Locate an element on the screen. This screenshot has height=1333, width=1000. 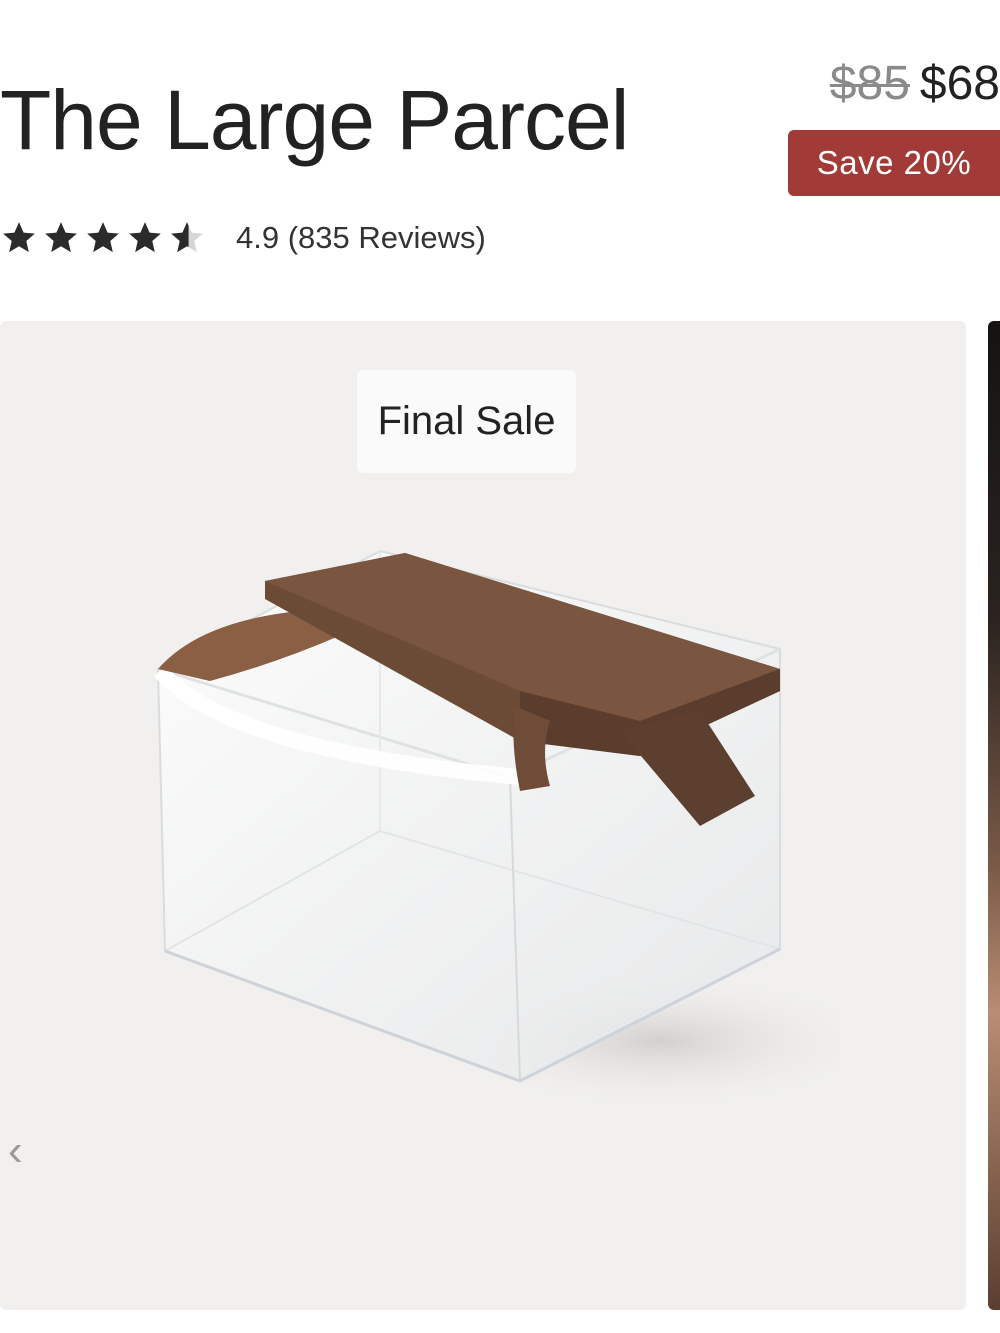
save-badge: Save 20% is located at coordinates (894, 163).